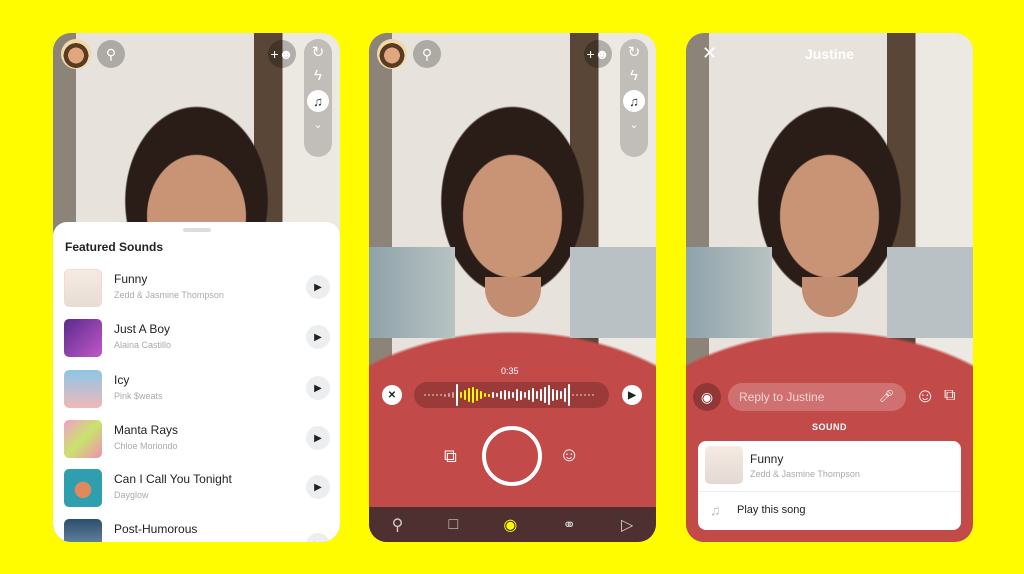 This screenshot has width=1024, height=574. I want to click on bottom-nav: ⚲ □ ◉ ⚭ ▷, so click(512, 524).